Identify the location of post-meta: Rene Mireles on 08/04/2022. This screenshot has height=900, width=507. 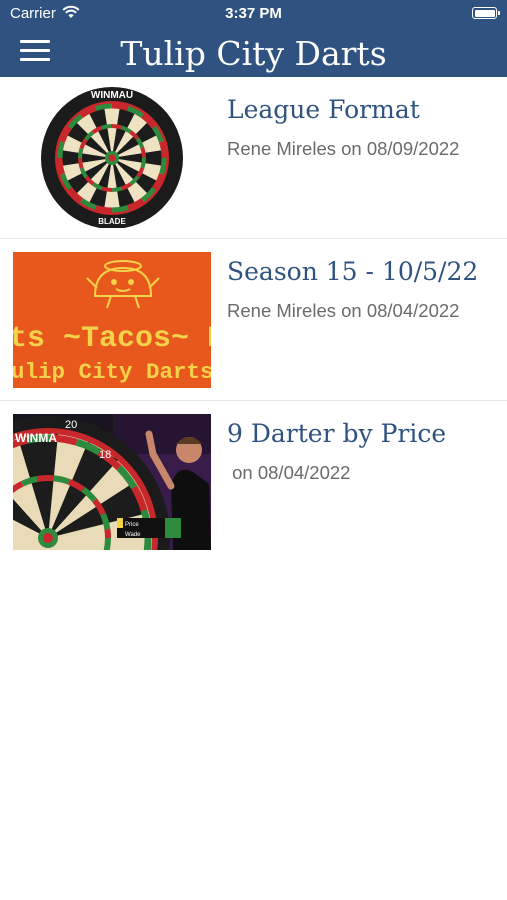
(343, 310).